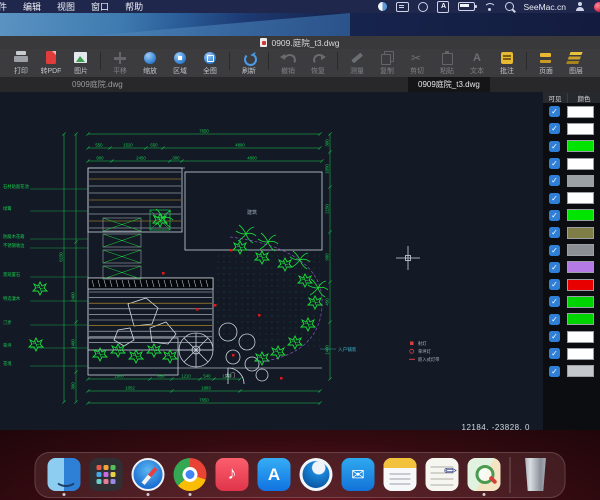 Image resolution: width=600 pixels, height=500 pixels. Describe the element at coordinates (64, 475) in the screenshot. I see `dock-finder` at that location.